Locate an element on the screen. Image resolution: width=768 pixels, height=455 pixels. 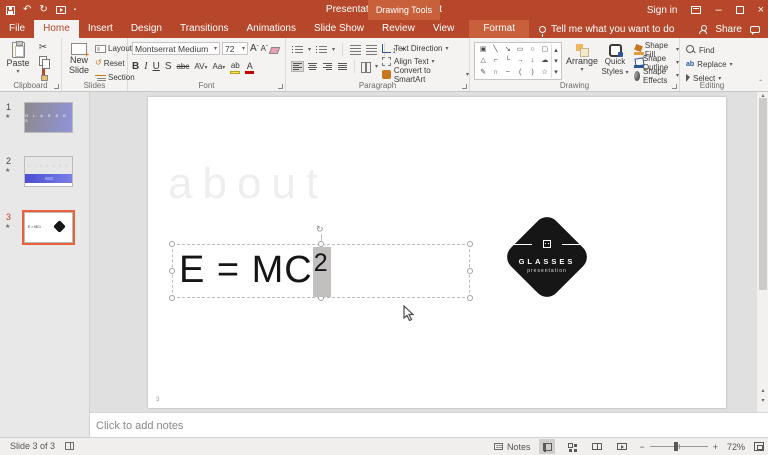
tab-insert: Insert is located at coordinates (100, 29).